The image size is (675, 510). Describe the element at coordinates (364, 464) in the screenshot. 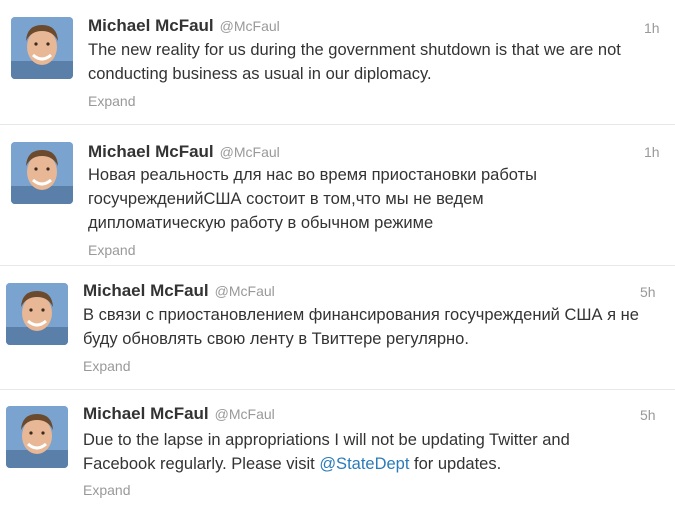

I see `mention-link: @StateDept` at that location.